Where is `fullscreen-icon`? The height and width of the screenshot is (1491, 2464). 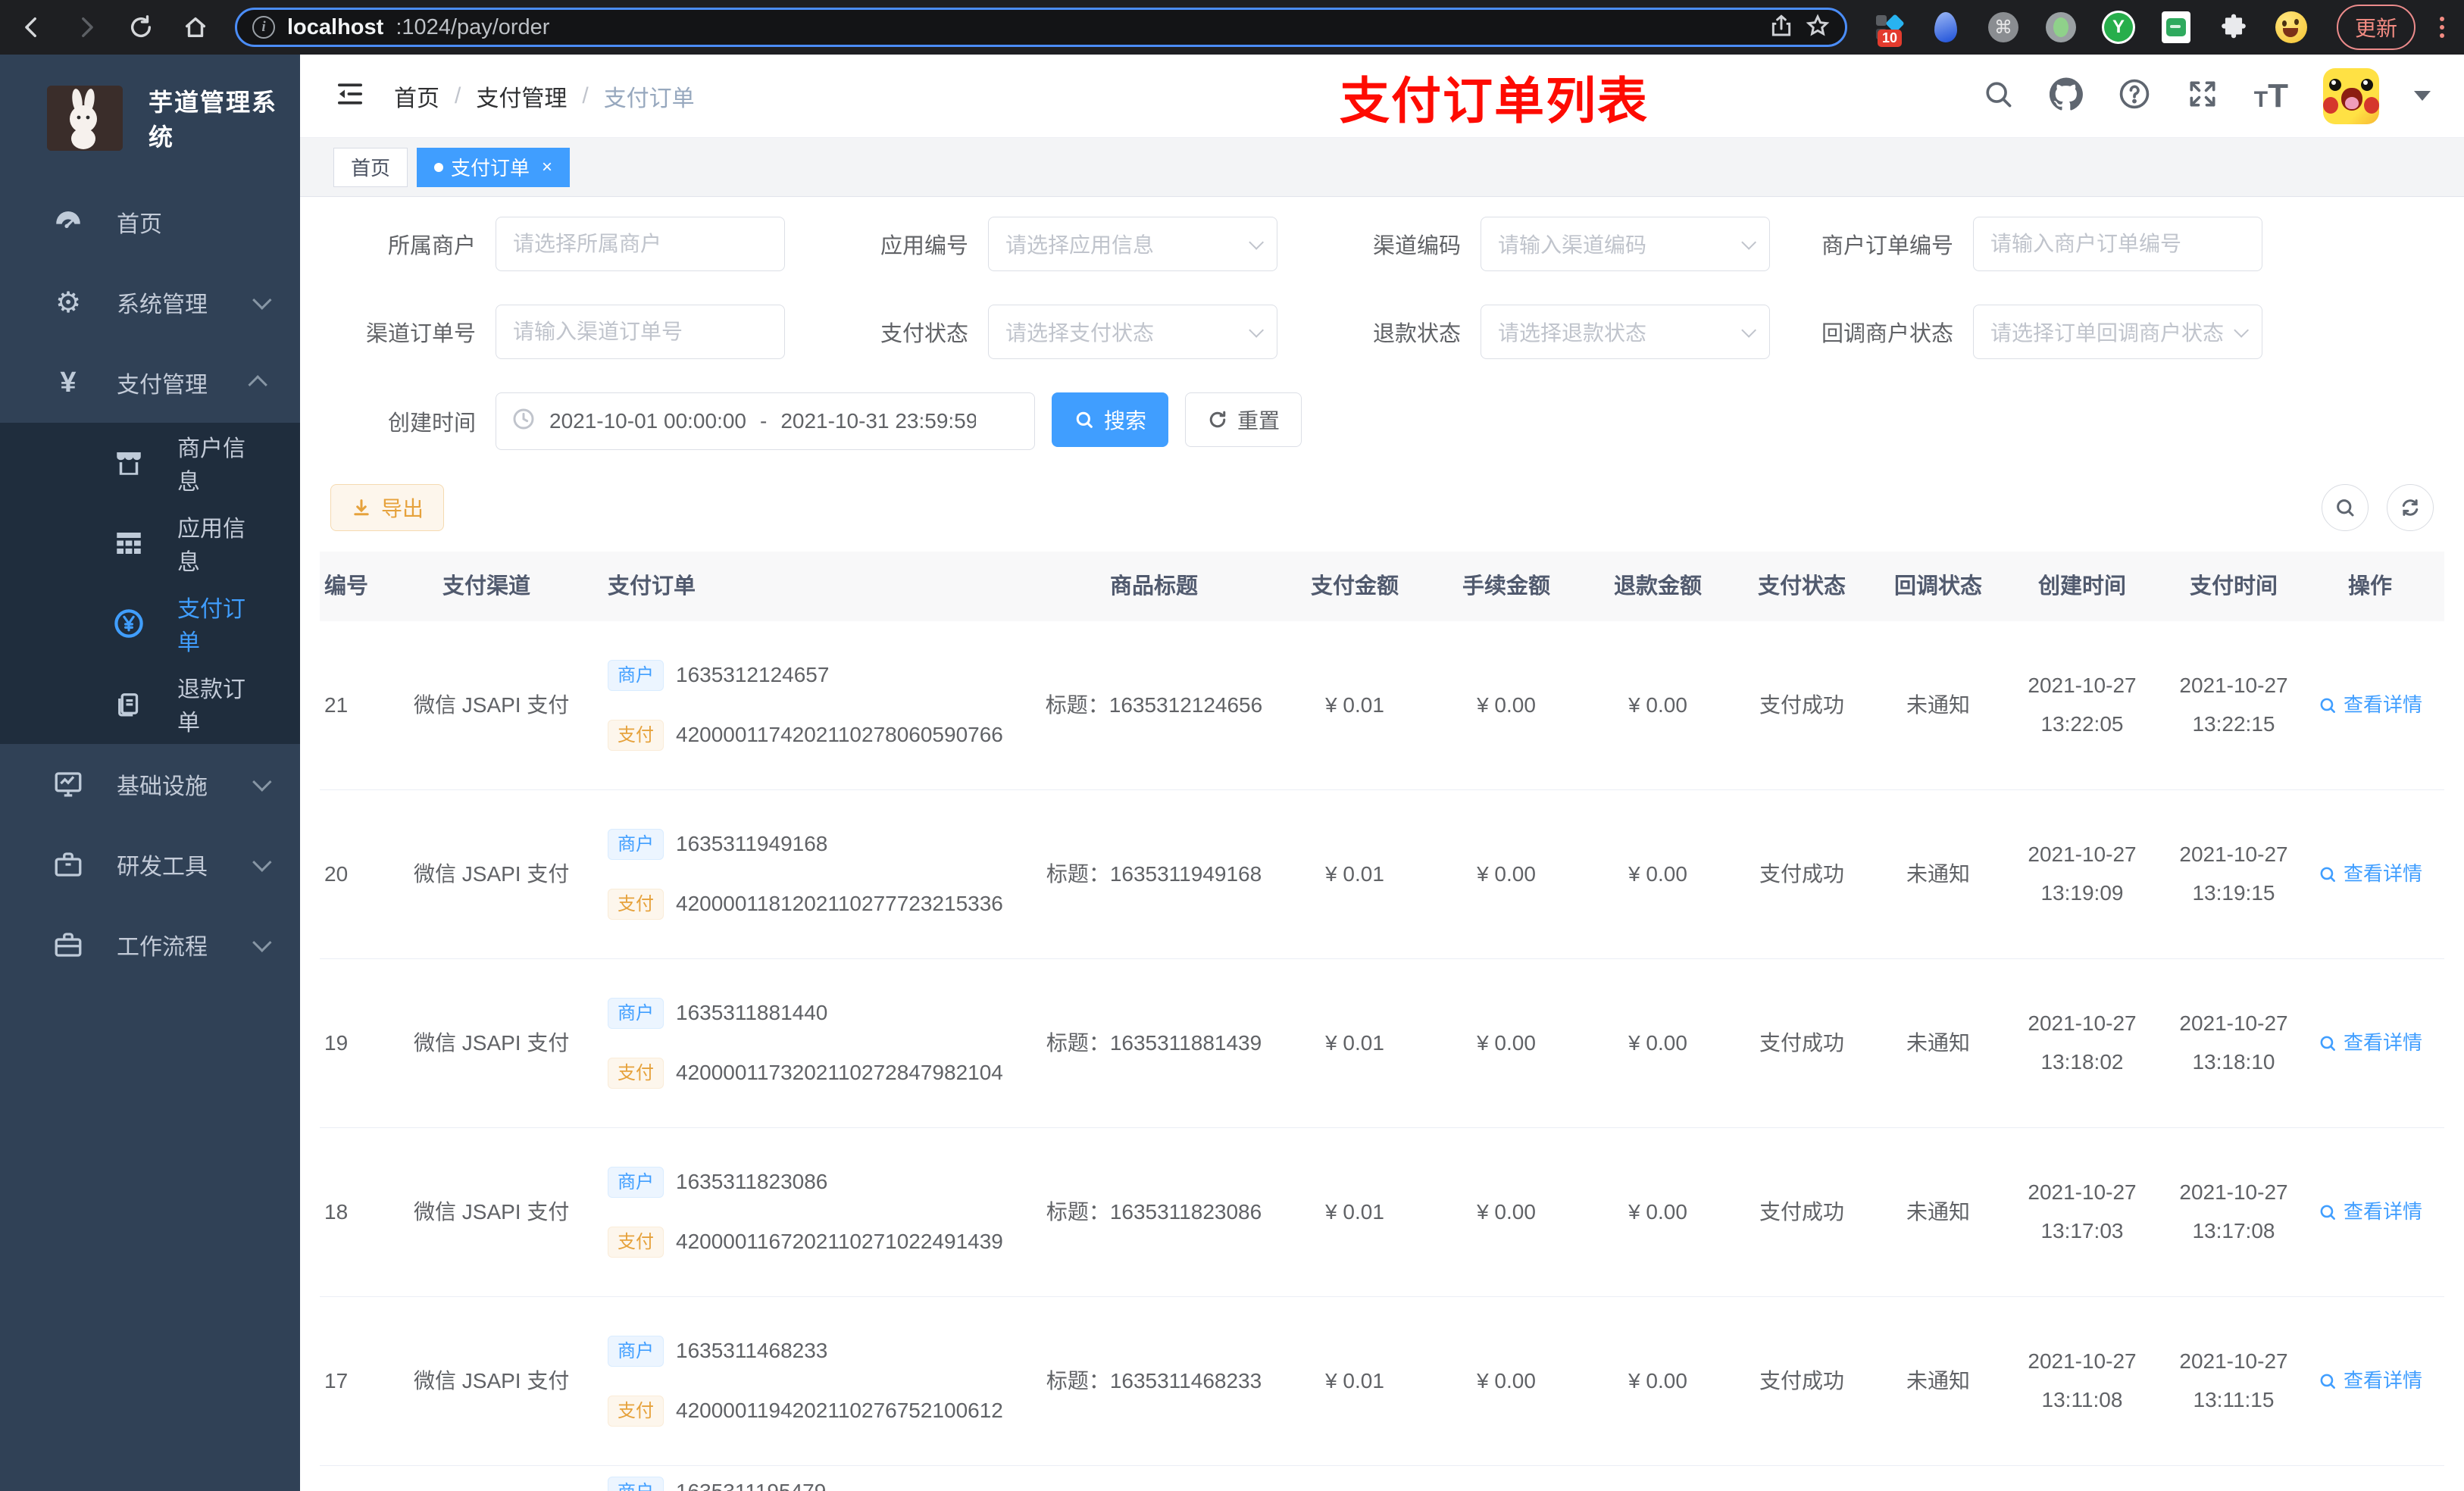
fullscreen-icon is located at coordinates (2202, 95).